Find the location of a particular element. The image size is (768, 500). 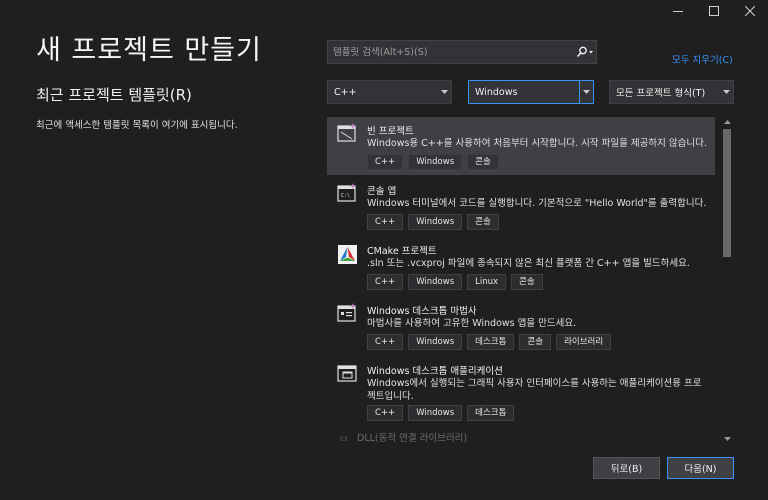

page-title: 새 프로젝트 만들기 is located at coordinates (149, 50).